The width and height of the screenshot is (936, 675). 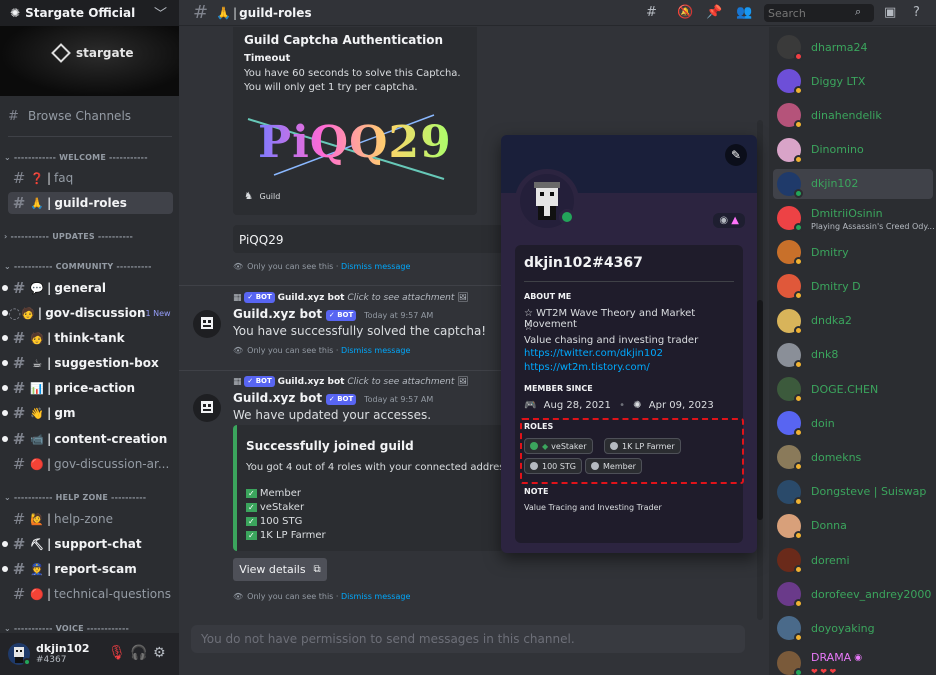 What do you see at coordinates (853, 355) in the screenshot?
I see `member-item: dnk8` at bounding box center [853, 355].